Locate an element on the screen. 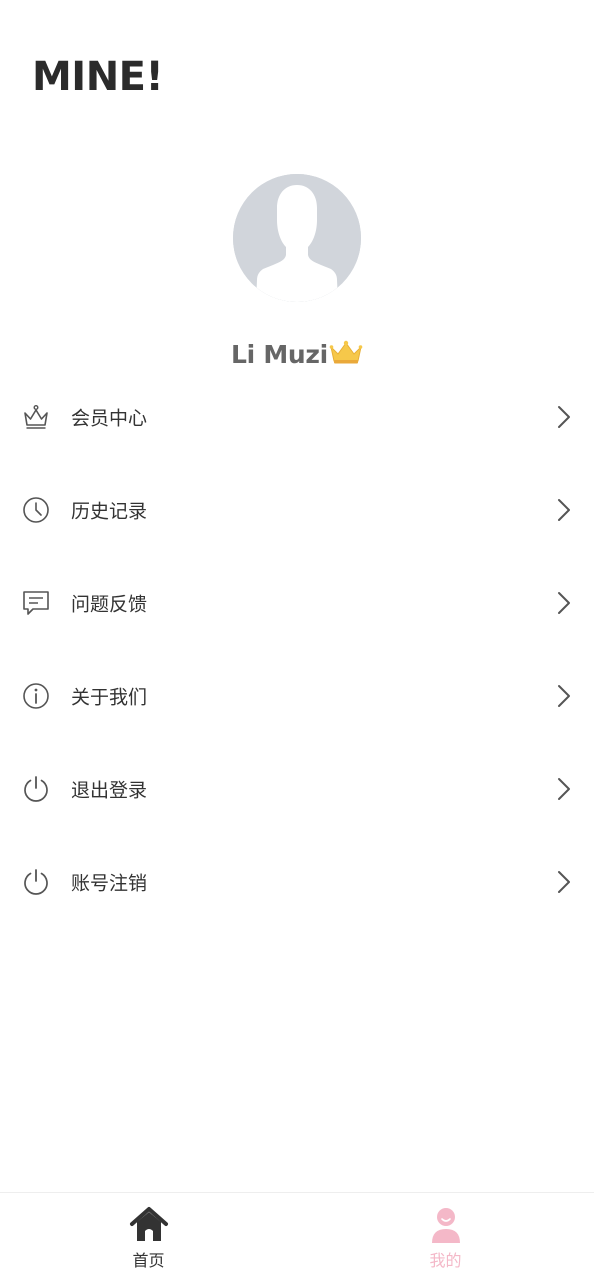  menu-item-logout: 退出登录 is located at coordinates (297, 788).